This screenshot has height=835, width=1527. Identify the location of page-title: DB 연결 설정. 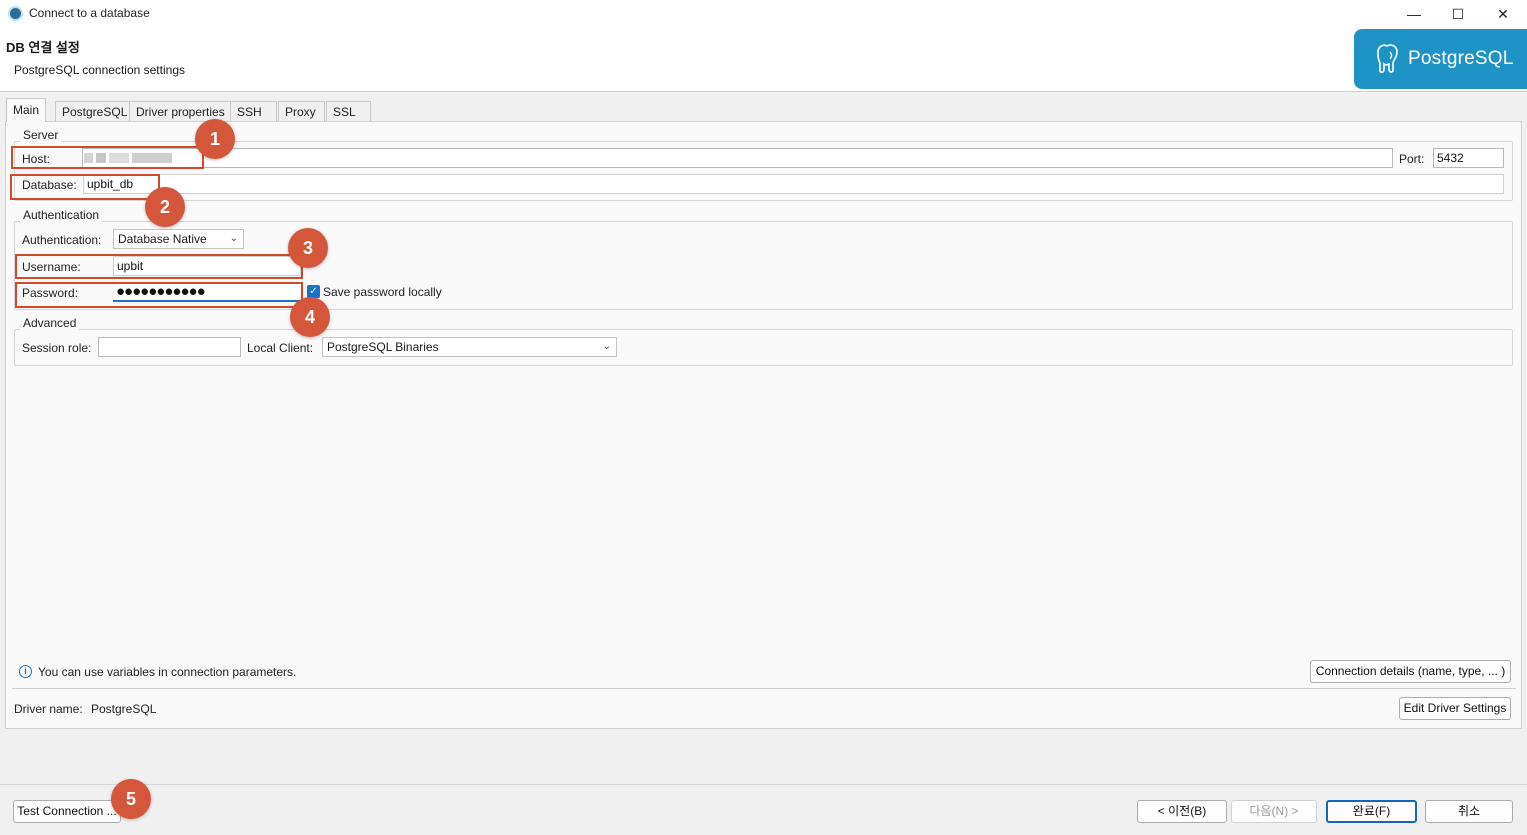
(43, 47).